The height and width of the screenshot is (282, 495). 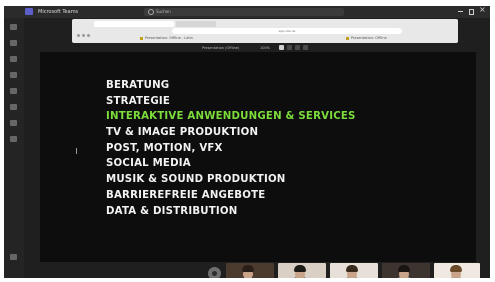 I want to click on eraser-tool-icon, so click(x=305, y=47).